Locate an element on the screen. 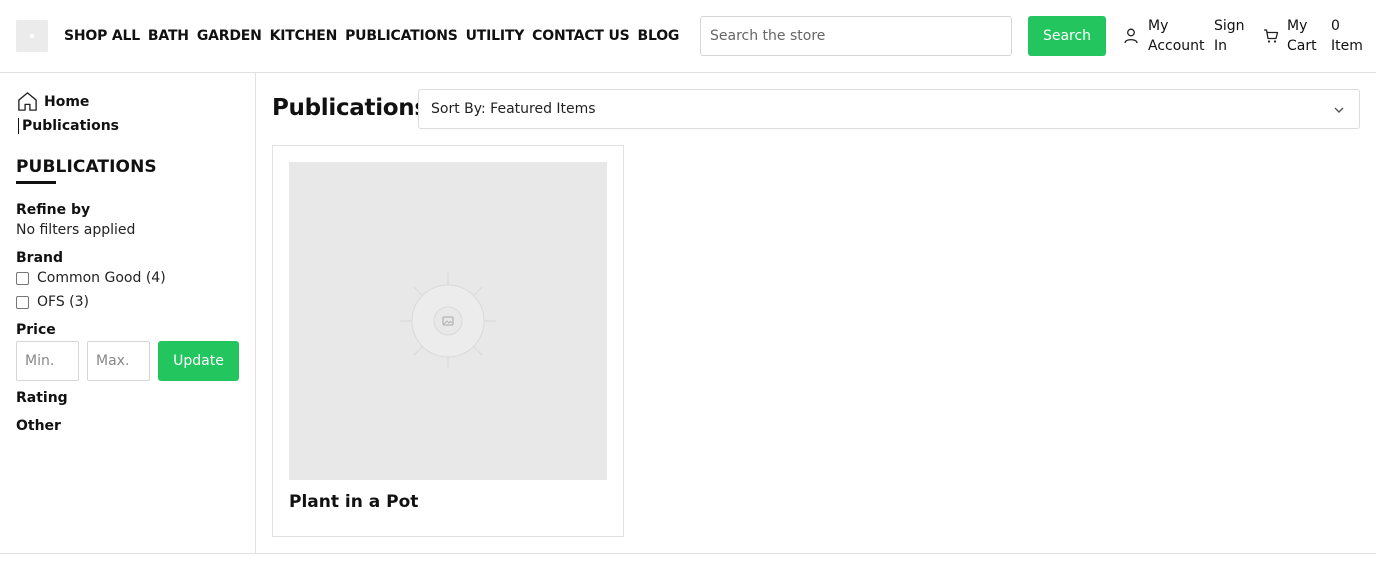 This screenshot has height=586, width=1376. cart-icon is located at coordinates (1271, 36).